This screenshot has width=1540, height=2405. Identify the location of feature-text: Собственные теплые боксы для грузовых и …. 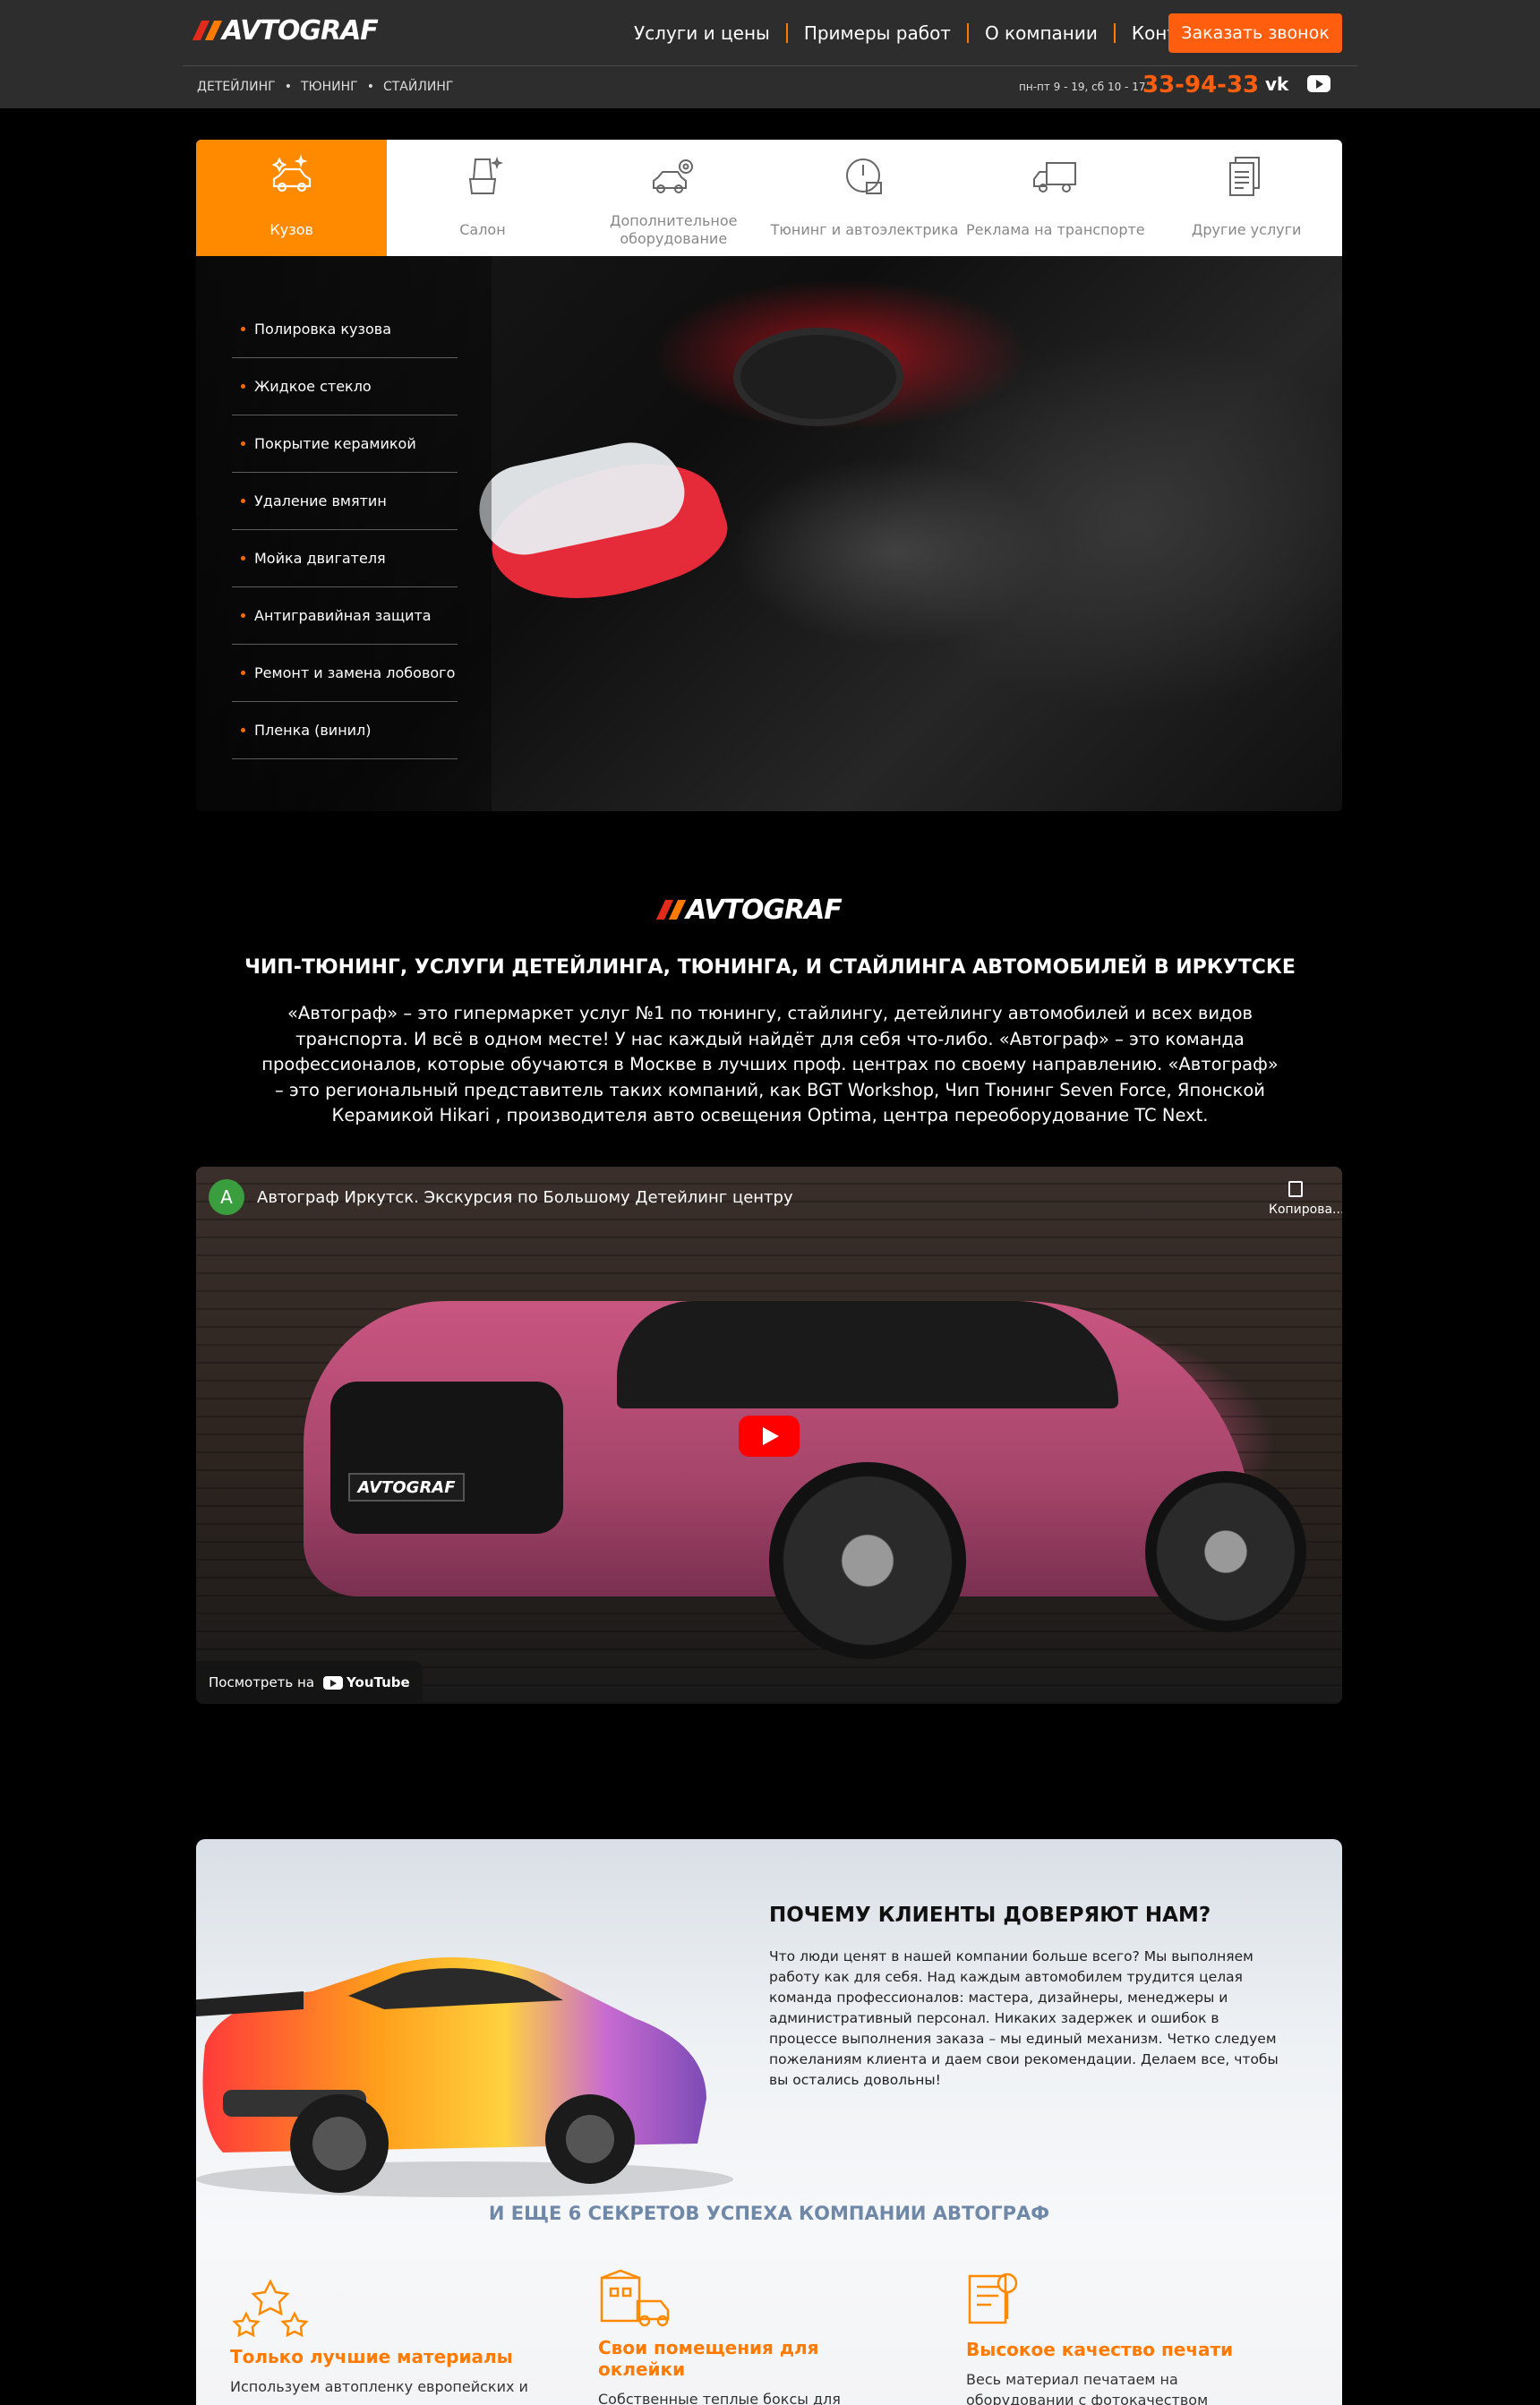
(719, 2398).